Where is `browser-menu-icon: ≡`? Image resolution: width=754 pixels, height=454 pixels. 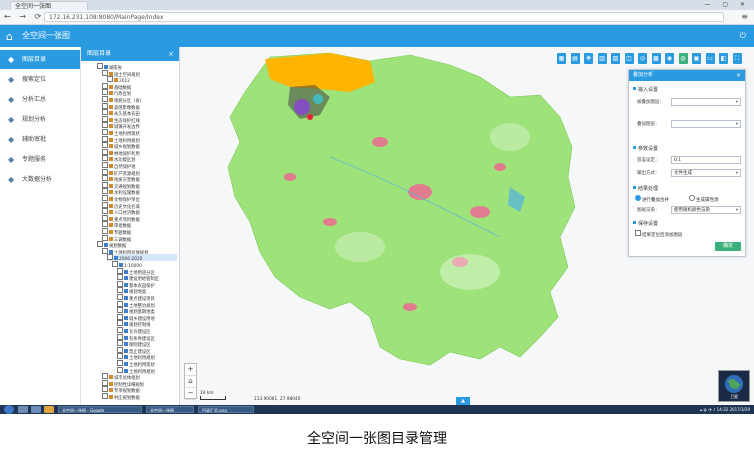
browser-menu-icon: ≡ is located at coordinates (744, 16).